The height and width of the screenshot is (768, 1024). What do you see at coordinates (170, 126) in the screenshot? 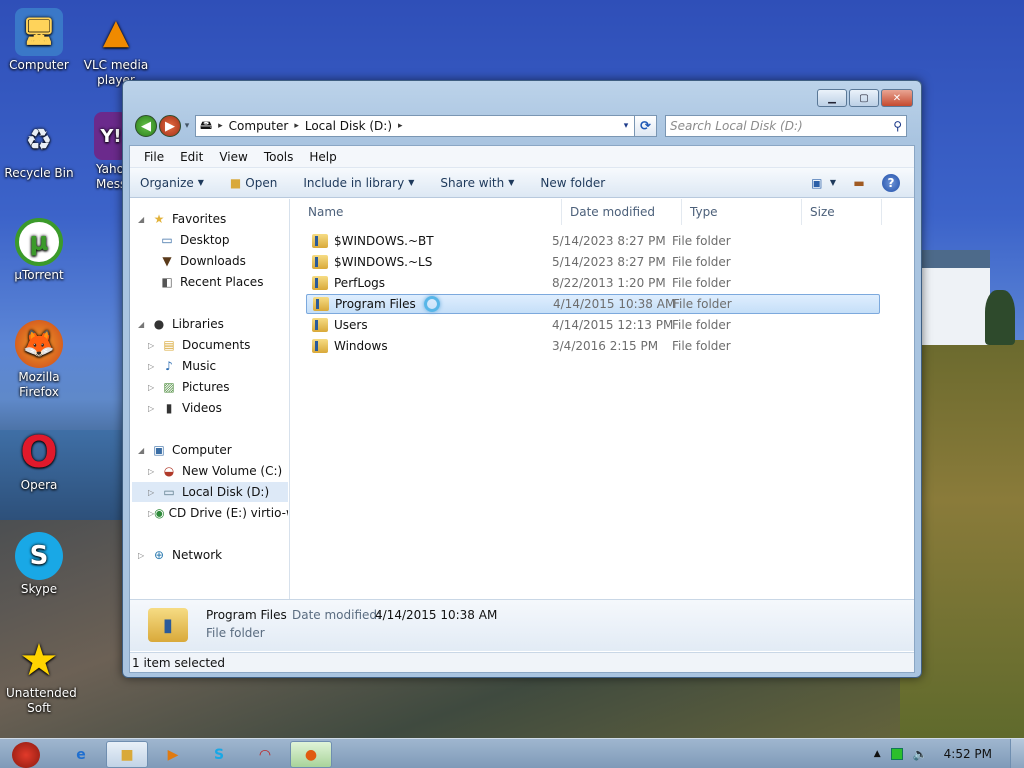
I see `forward-button: ▶` at bounding box center [170, 126].